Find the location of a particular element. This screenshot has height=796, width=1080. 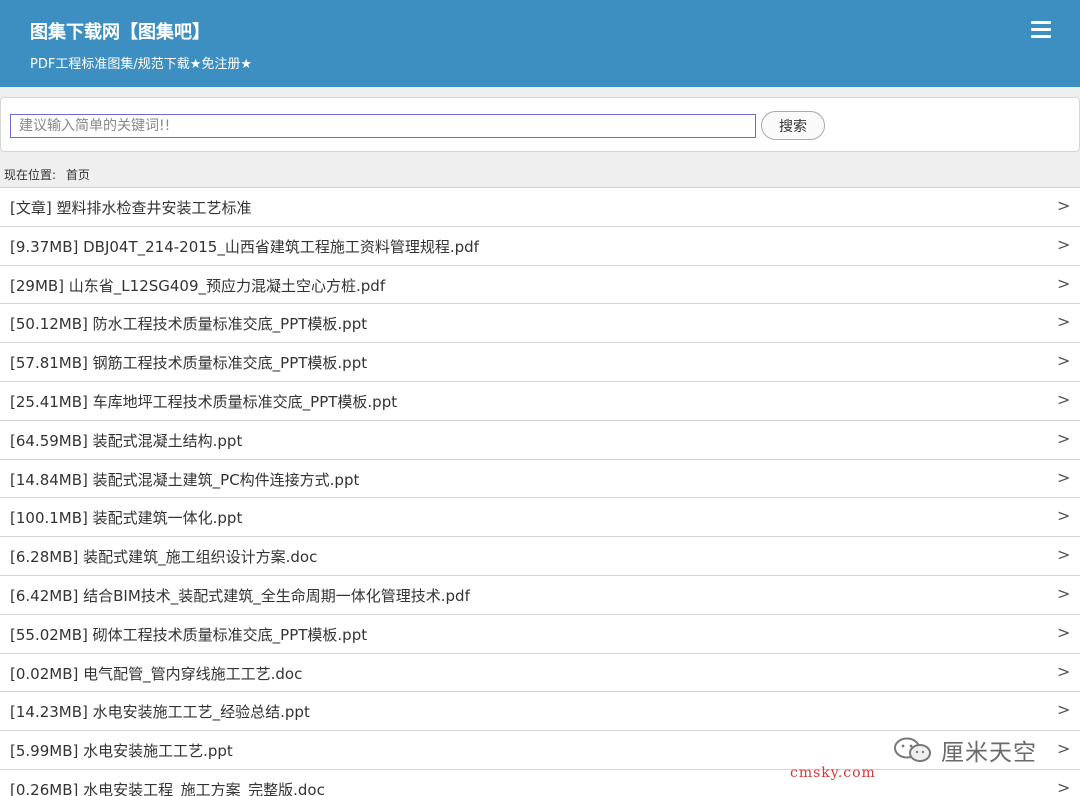

list-item-label: [6.42MB] 结合BIM技术_装配式建筑_全生命周期一体化管理技术.pdf is located at coordinates (240, 595).